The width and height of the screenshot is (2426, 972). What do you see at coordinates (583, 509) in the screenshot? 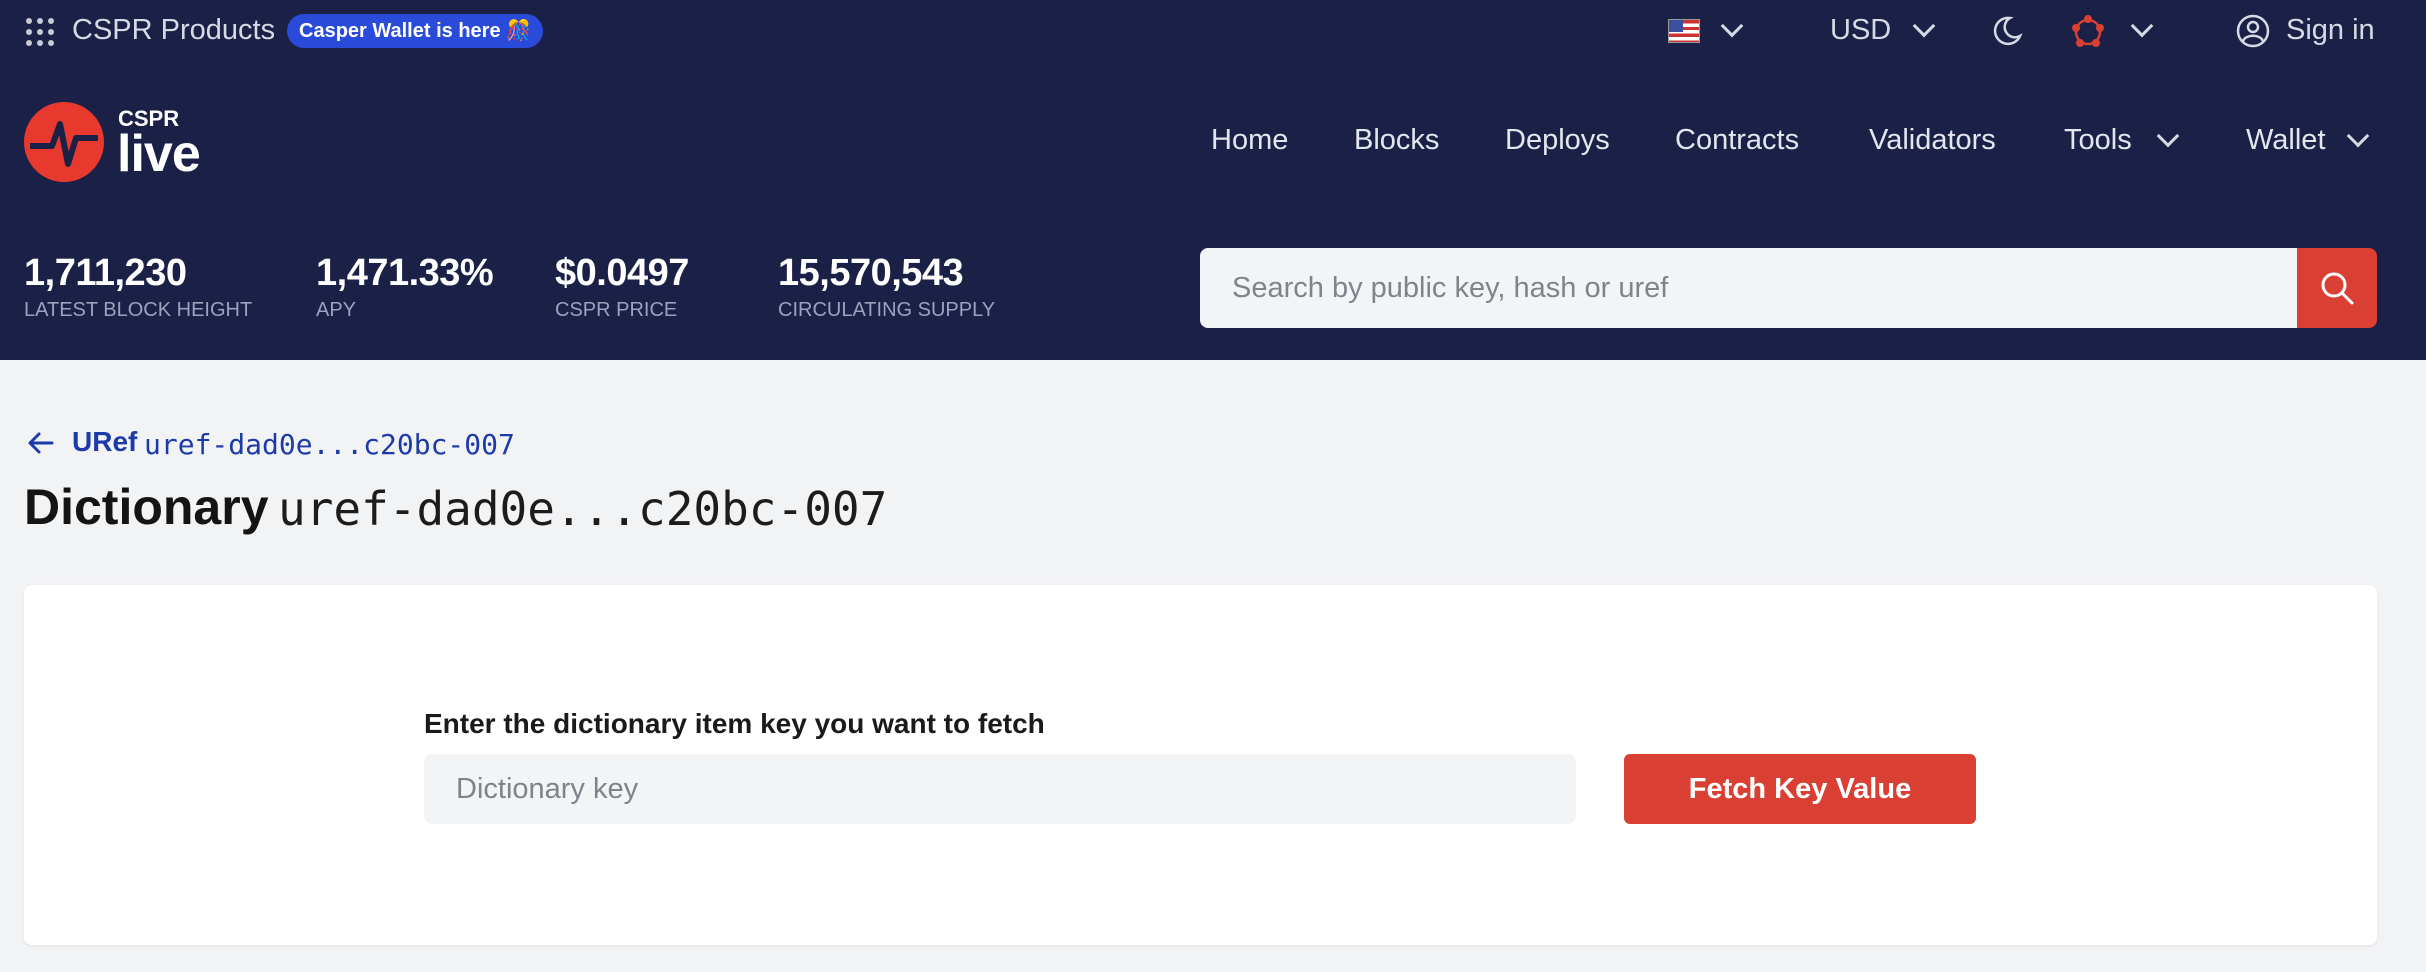
I see `page-title-uref: uref-dad0e...c20bc-007` at bounding box center [583, 509].